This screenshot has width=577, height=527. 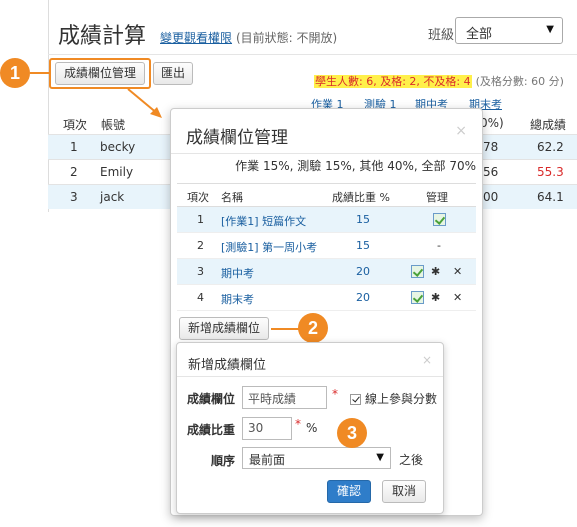 What do you see at coordinates (437, 197) in the screenshot?
I see `header-manage: 管理` at bounding box center [437, 197].